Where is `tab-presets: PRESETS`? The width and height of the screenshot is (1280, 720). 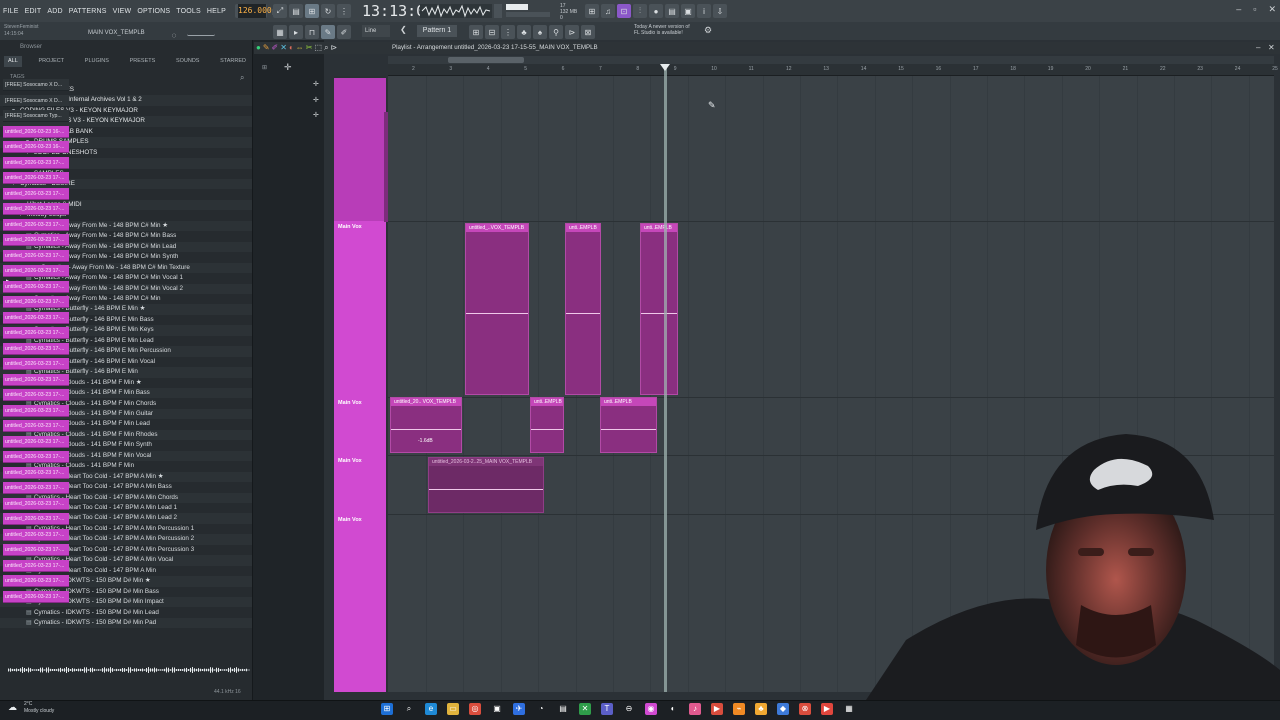
tab-presets: PRESETS is located at coordinates (143, 61).